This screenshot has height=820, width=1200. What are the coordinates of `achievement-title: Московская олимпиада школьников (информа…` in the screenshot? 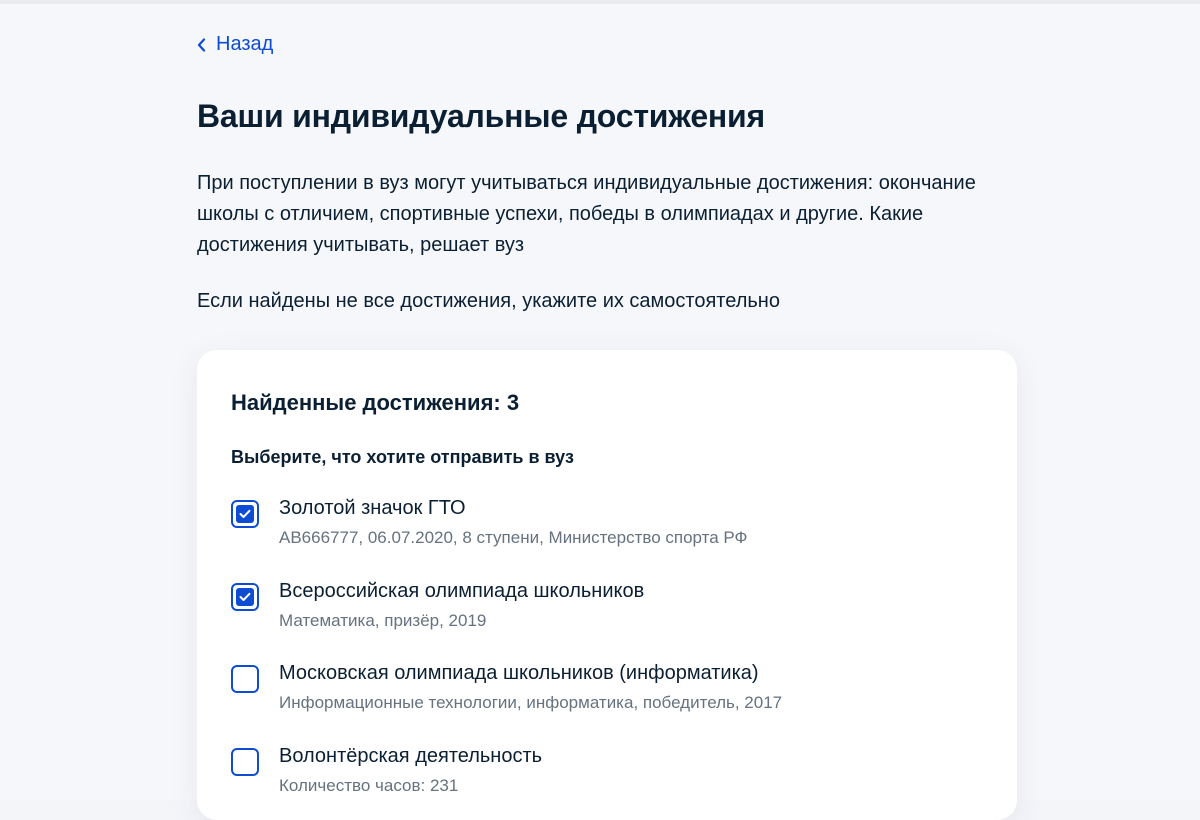 It's located at (519, 673).